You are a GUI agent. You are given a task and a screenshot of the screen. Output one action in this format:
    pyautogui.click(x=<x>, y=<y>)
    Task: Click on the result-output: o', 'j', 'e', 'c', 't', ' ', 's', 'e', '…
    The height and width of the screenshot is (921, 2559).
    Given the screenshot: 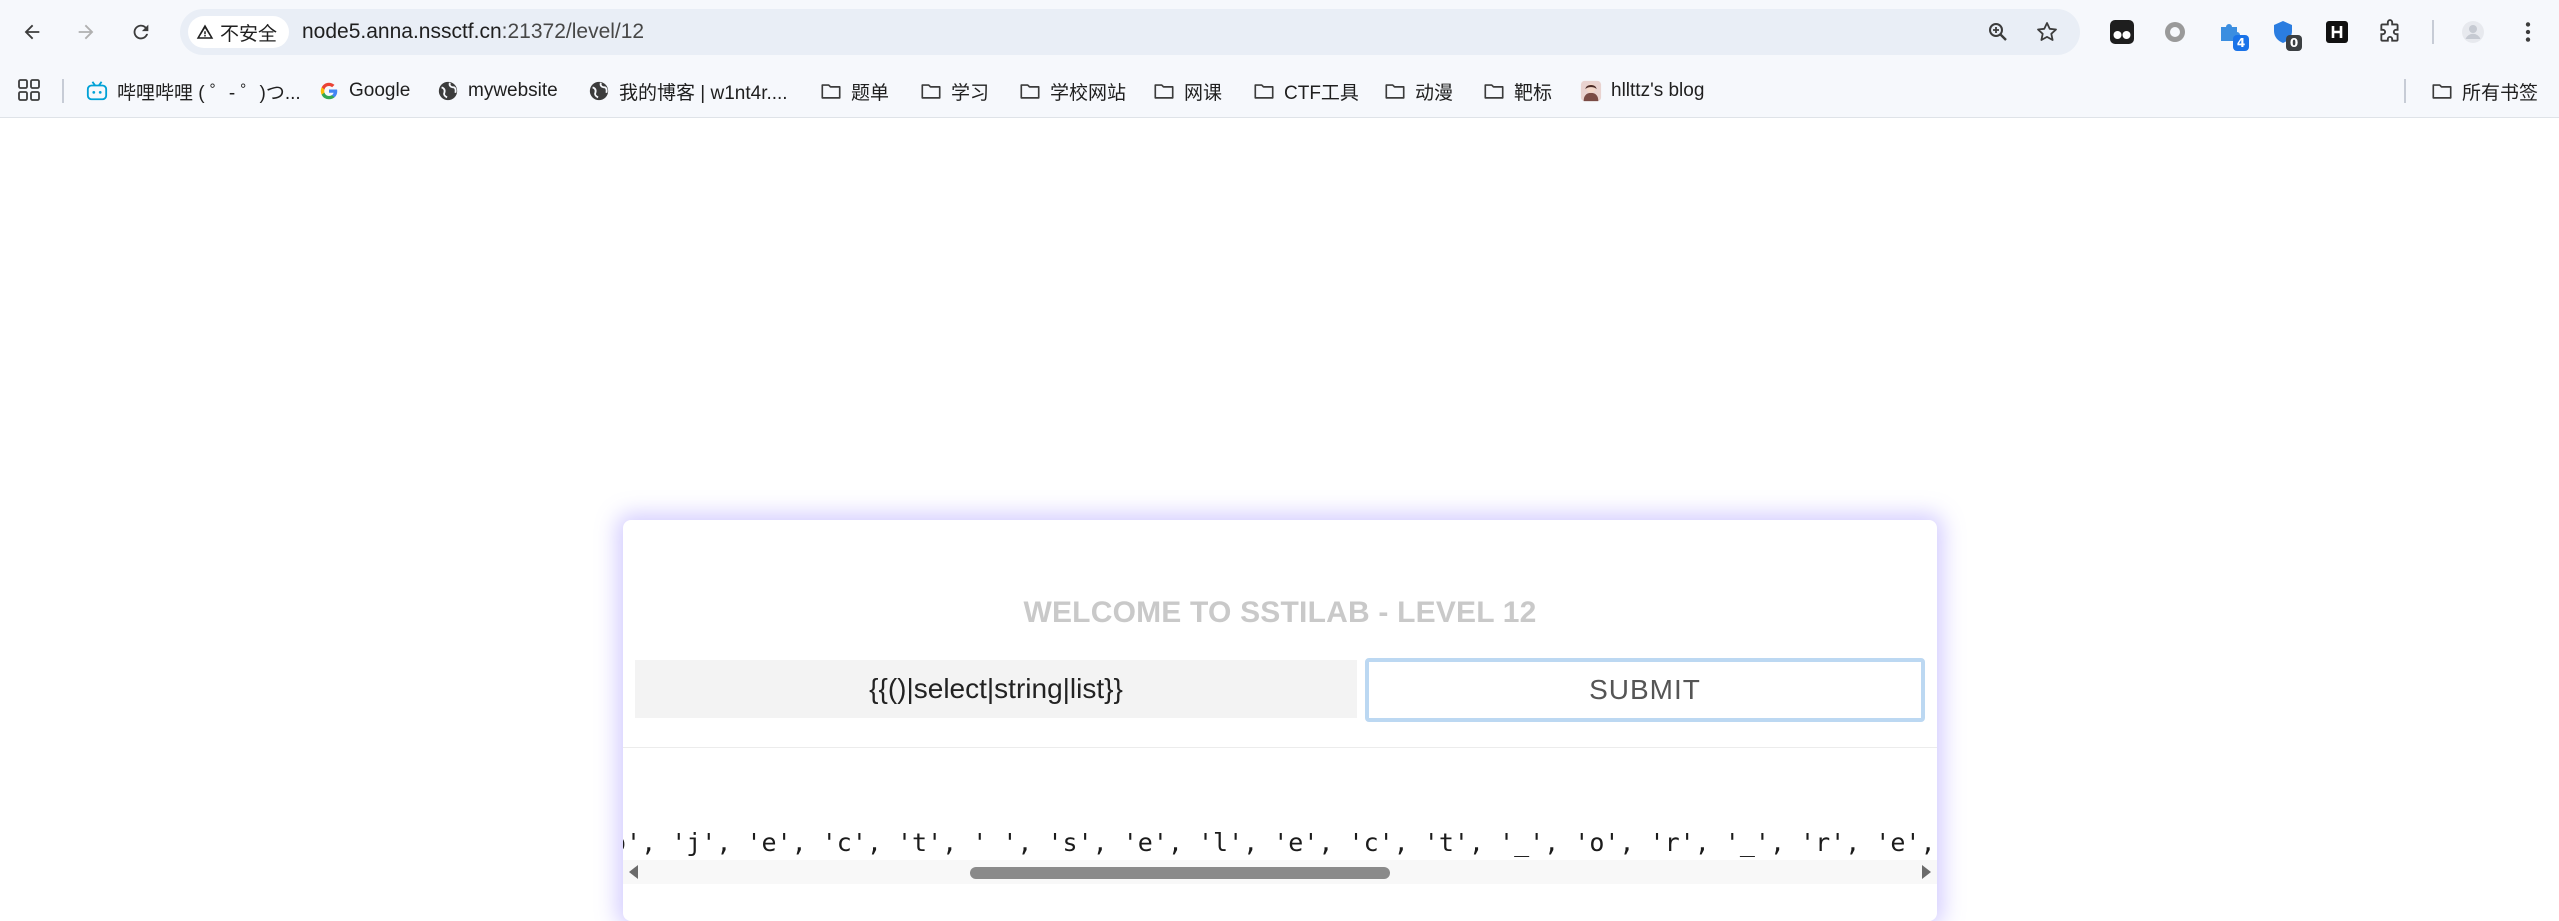 What is the action you would take?
    pyautogui.click(x=1280, y=858)
    